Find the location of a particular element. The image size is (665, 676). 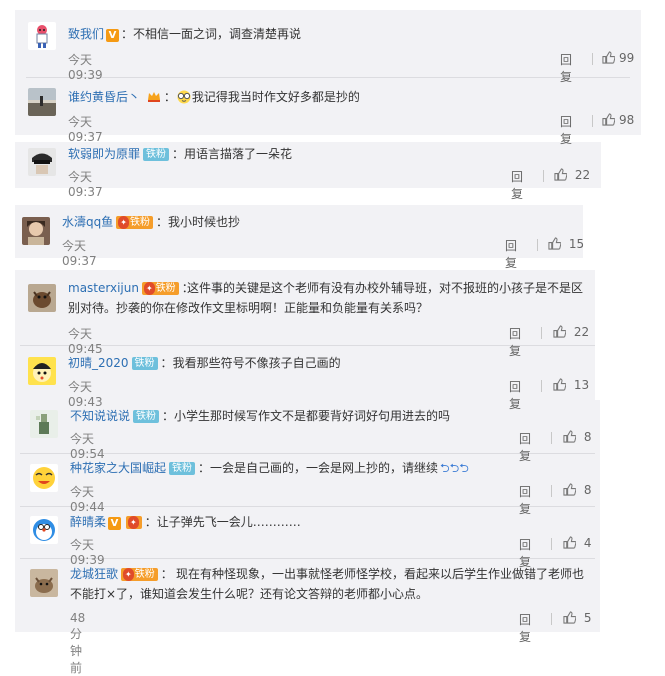

like-button: 99 is located at coordinates (618, 58).